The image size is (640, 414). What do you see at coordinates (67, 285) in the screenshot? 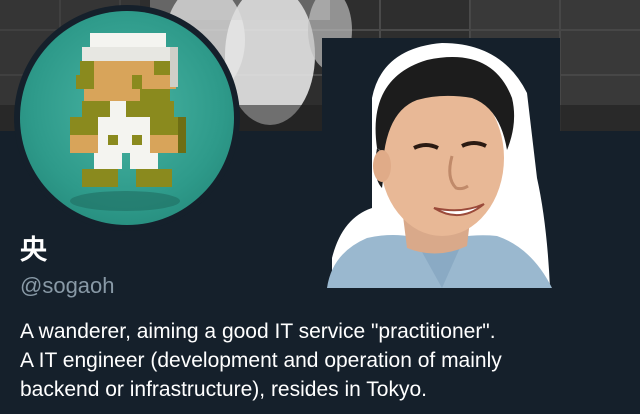
I see `user-handle: @sogaoh` at bounding box center [67, 285].